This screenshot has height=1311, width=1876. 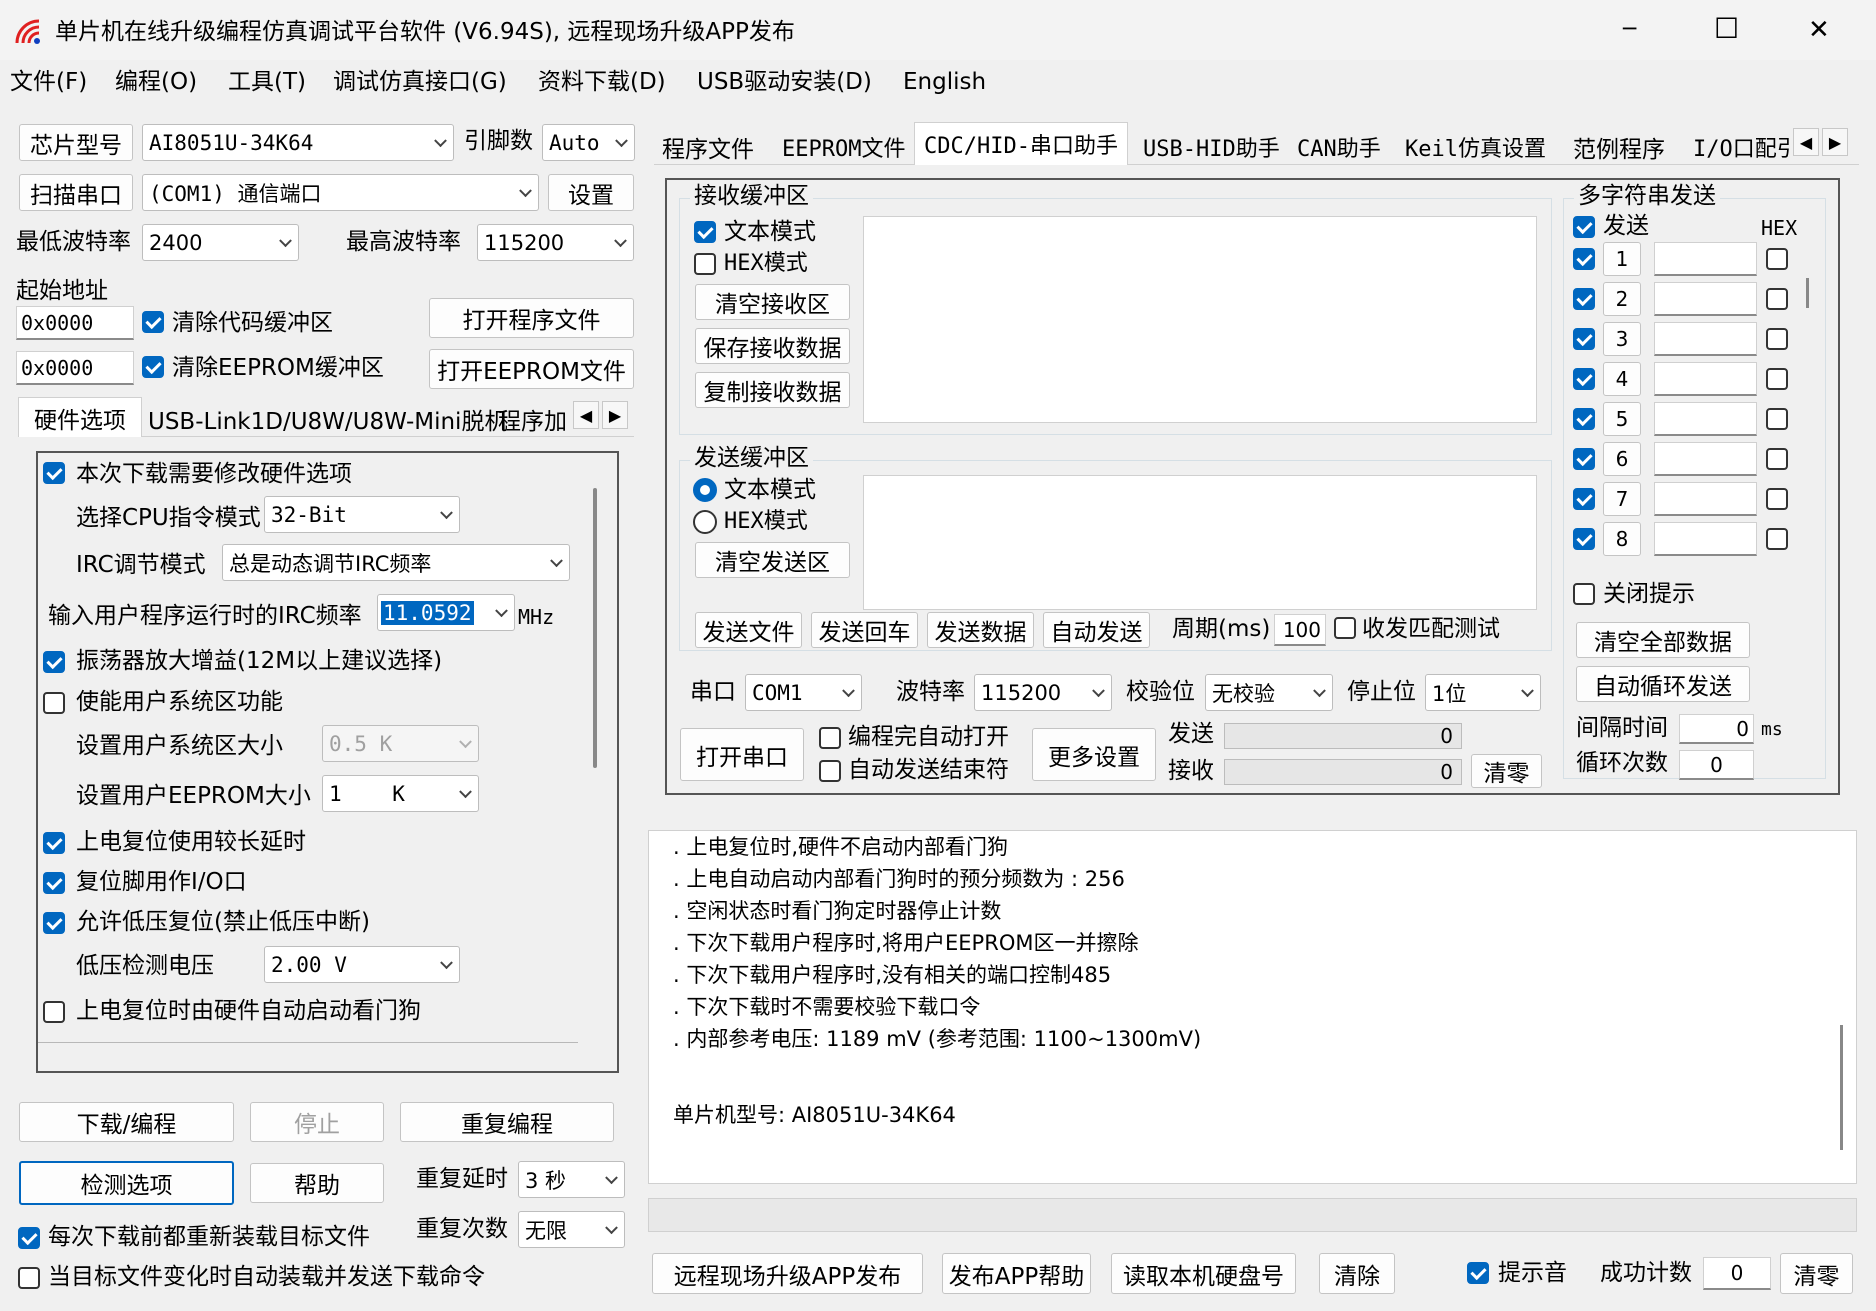 I want to click on right-tab-scroll-right-icon: ▶, so click(x=1835, y=142).